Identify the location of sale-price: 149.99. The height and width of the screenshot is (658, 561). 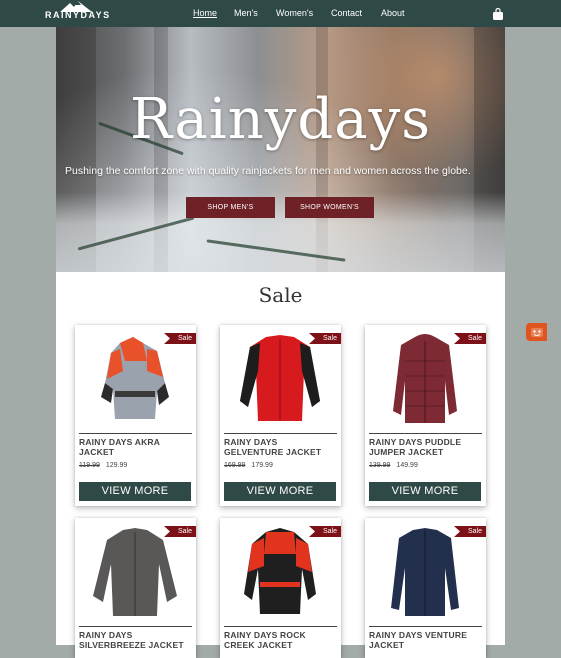
(407, 465).